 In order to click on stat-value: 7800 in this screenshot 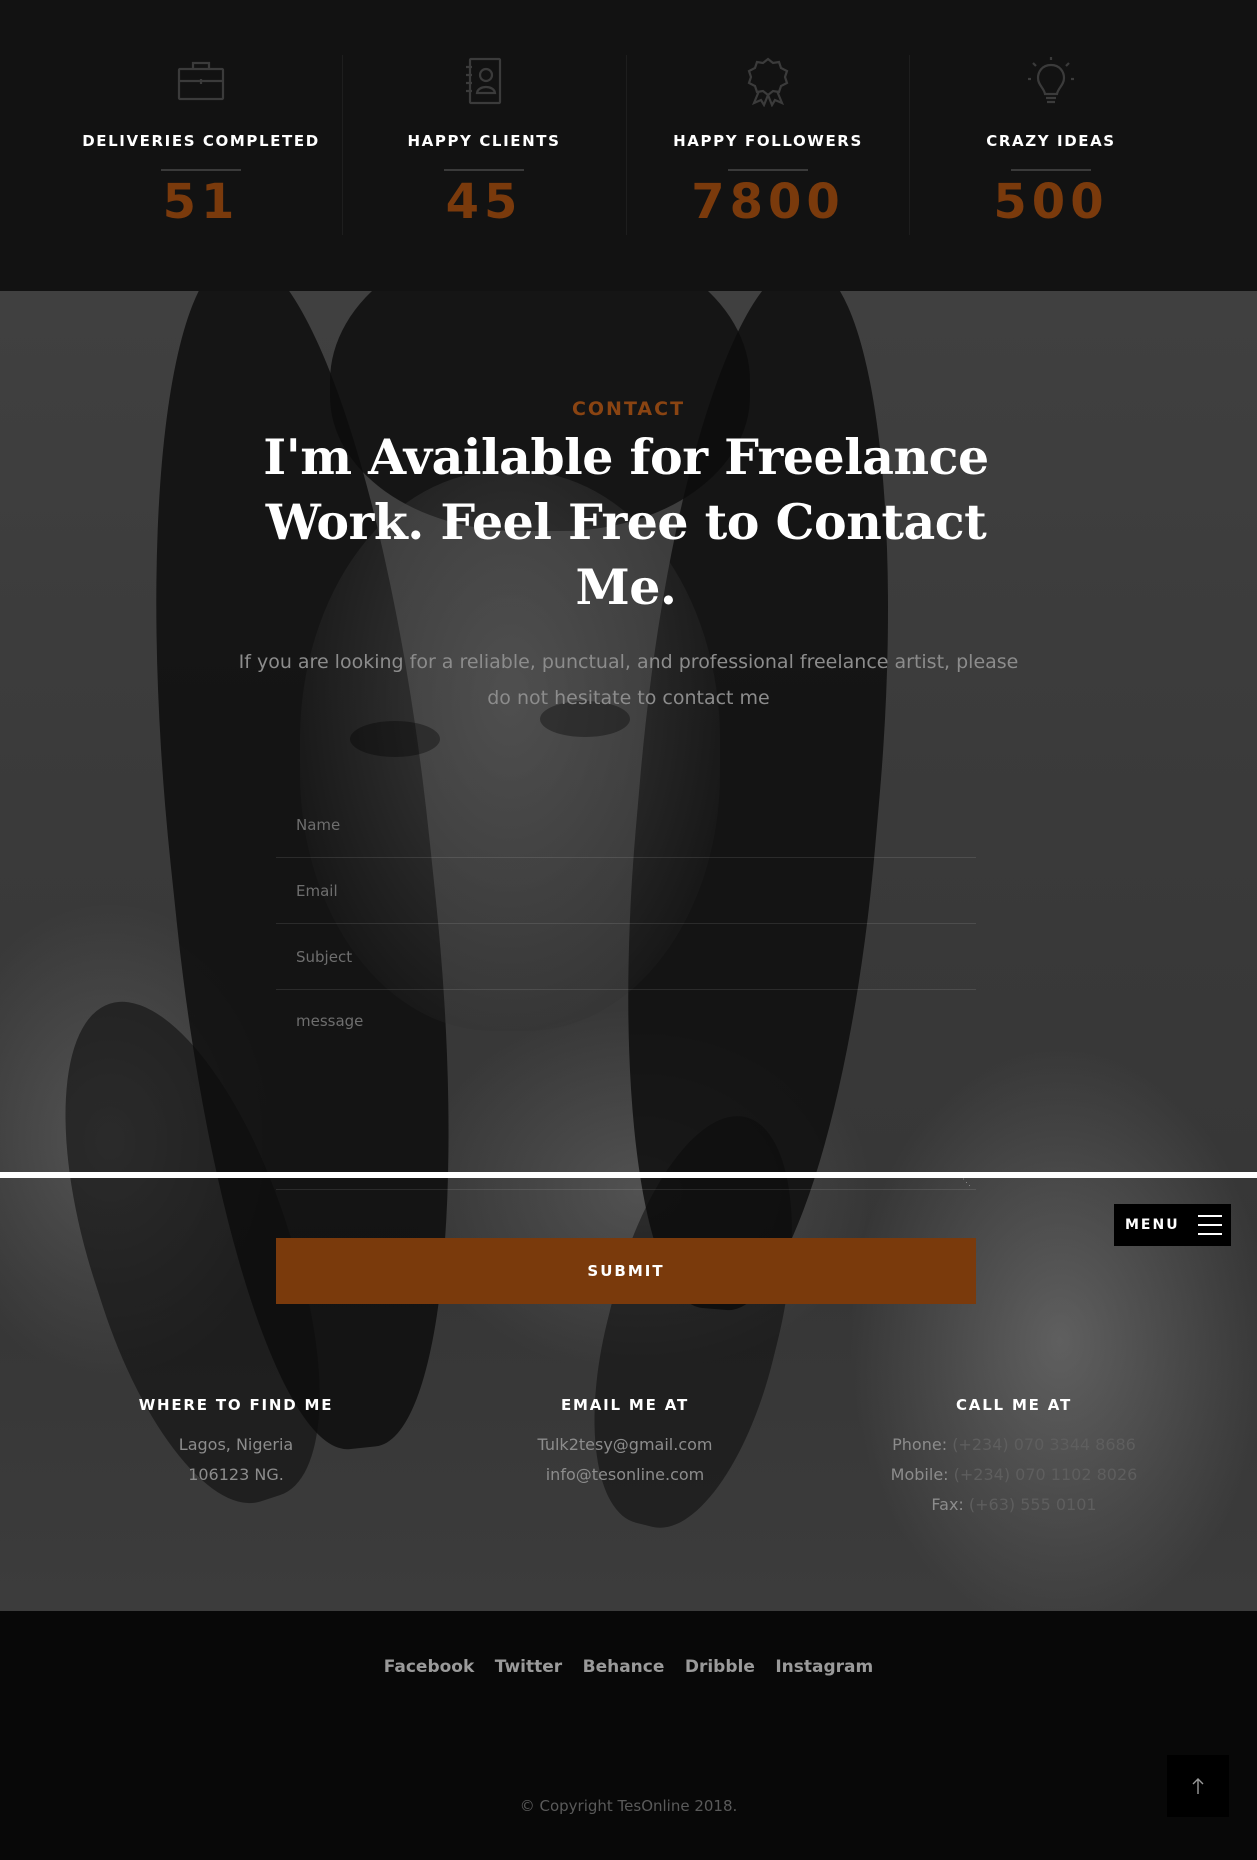, I will do `click(768, 202)`.